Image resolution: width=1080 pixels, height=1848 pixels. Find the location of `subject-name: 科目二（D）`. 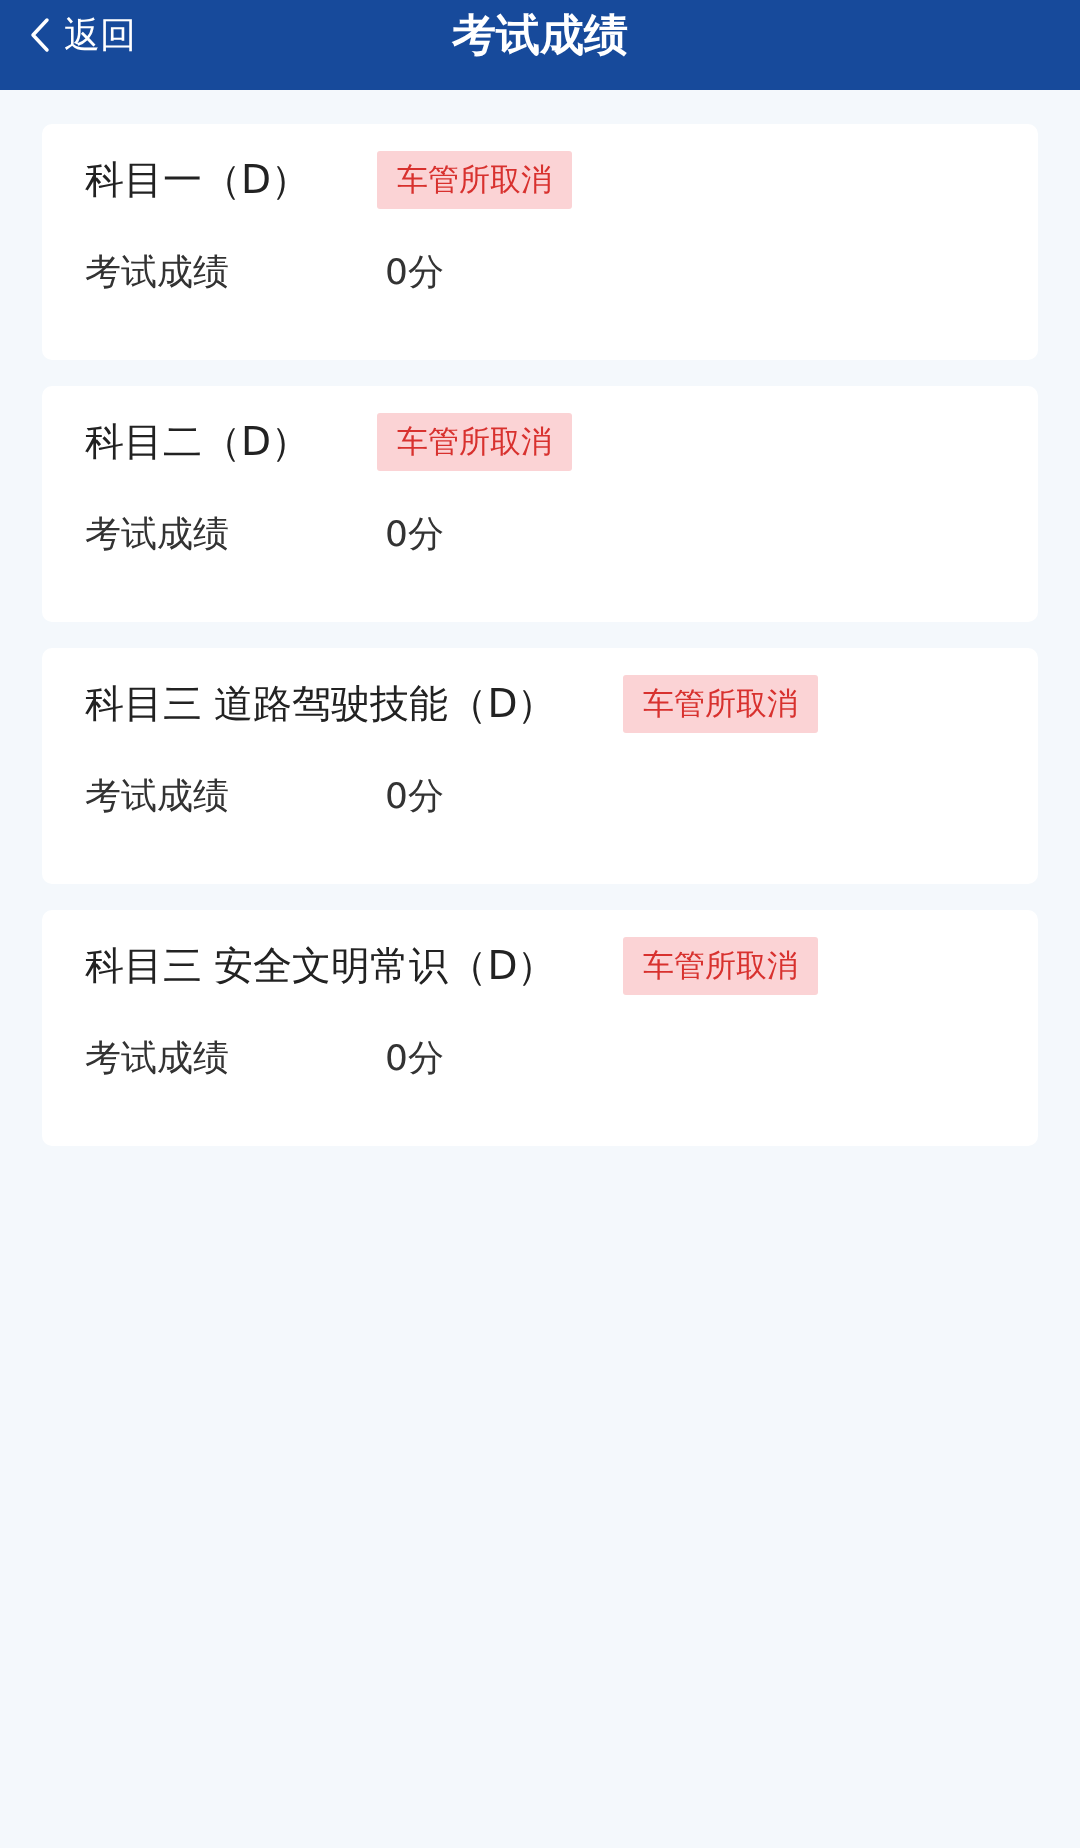

subject-name: 科目二（D） is located at coordinates (198, 442).